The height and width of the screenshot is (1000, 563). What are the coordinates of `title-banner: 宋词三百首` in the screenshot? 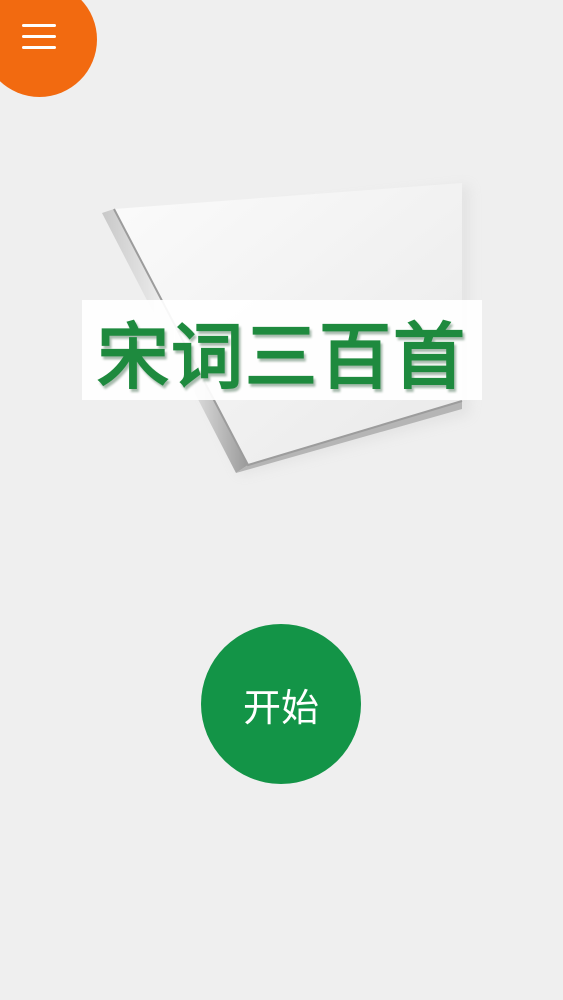 It's located at (282, 350).